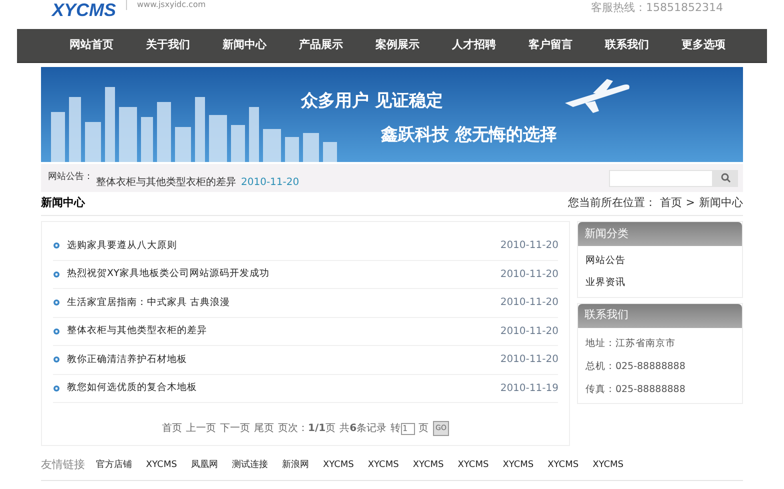  What do you see at coordinates (657, 8) in the screenshot?
I see `hotline-text: 客服热线：15851852314` at bounding box center [657, 8].